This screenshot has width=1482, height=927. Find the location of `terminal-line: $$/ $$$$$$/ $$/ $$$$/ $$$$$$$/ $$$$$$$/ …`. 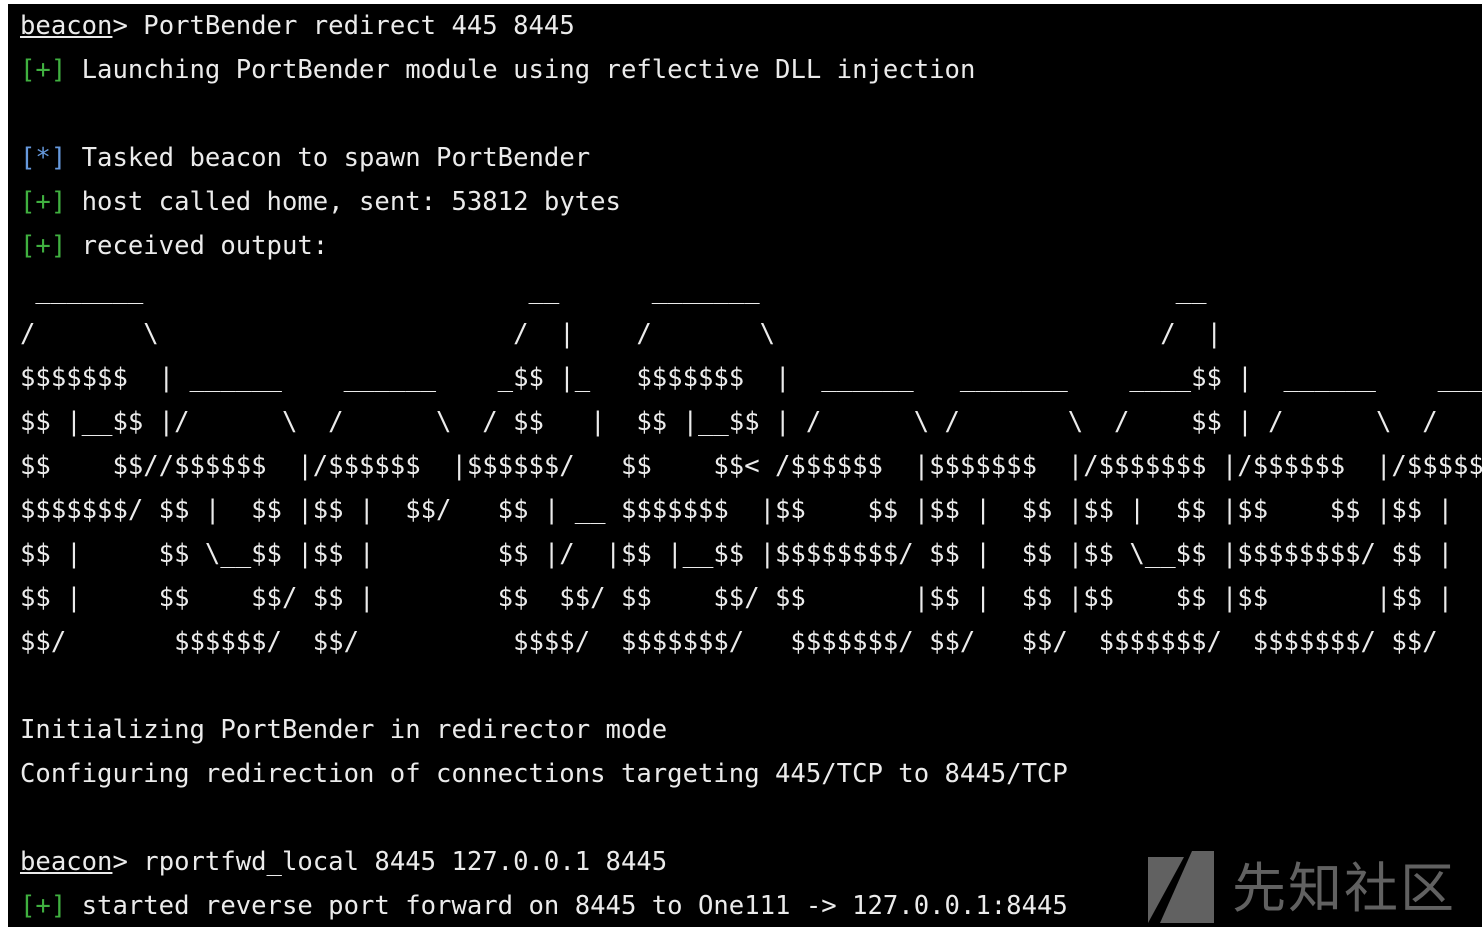

terminal-line: $$/ $$$$$$/ $$/ $$$$/ $$$$$$$/ $$$$$$$/ … is located at coordinates (751, 642).